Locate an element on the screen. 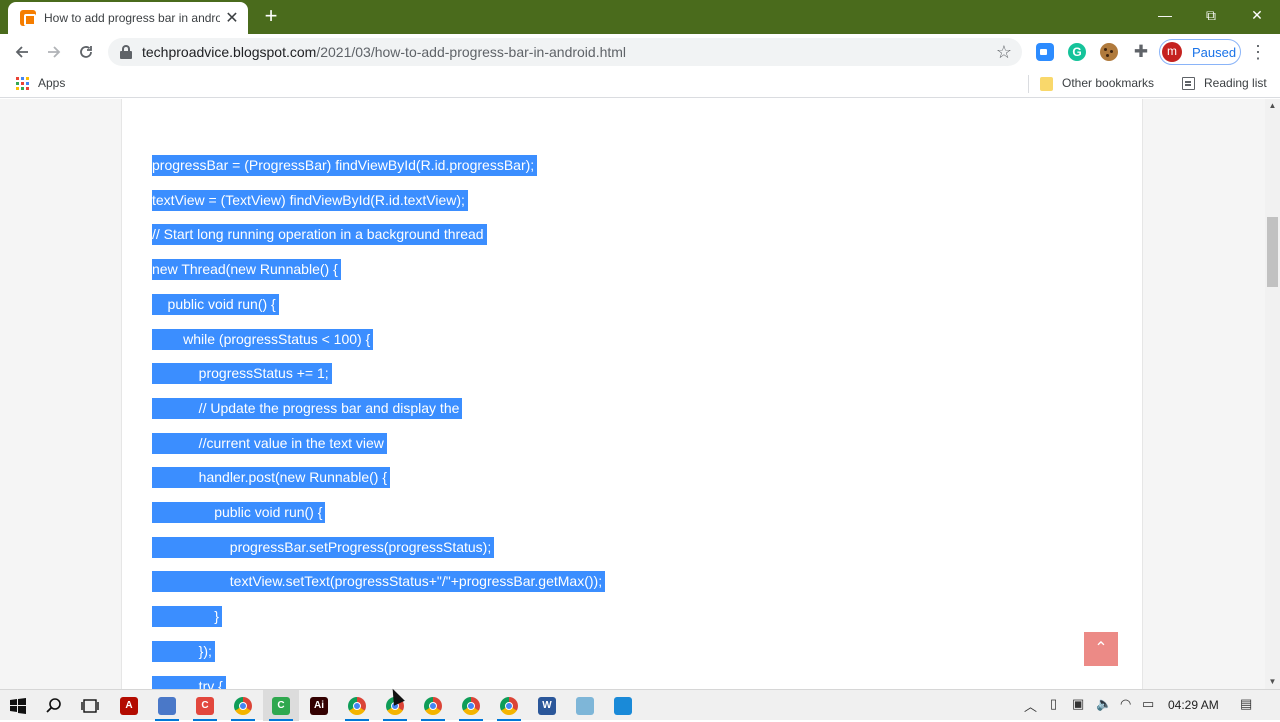 Image resolution: width=1280 pixels, height=722 pixels. taskbar-notepad-button is located at coordinates (585, 705).